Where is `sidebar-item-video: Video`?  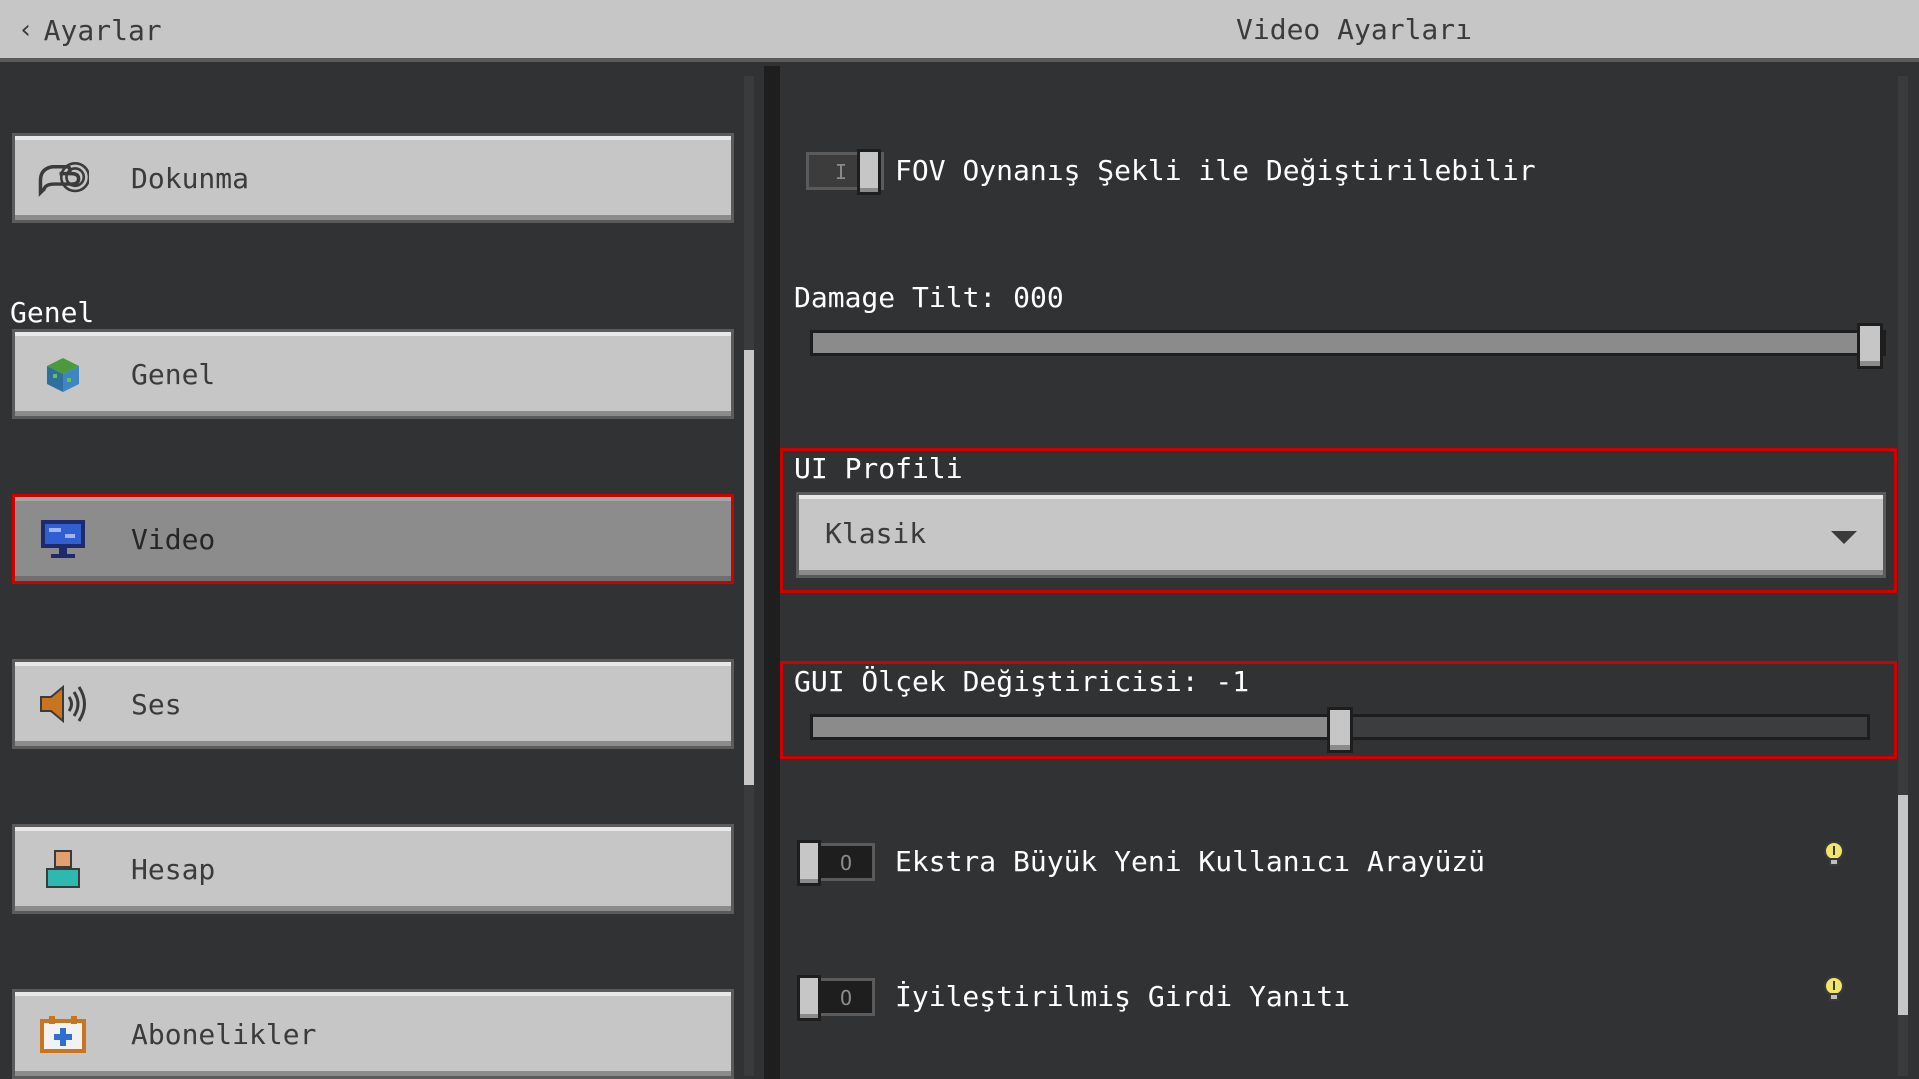
sidebar-item-video: Video is located at coordinates (373, 539).